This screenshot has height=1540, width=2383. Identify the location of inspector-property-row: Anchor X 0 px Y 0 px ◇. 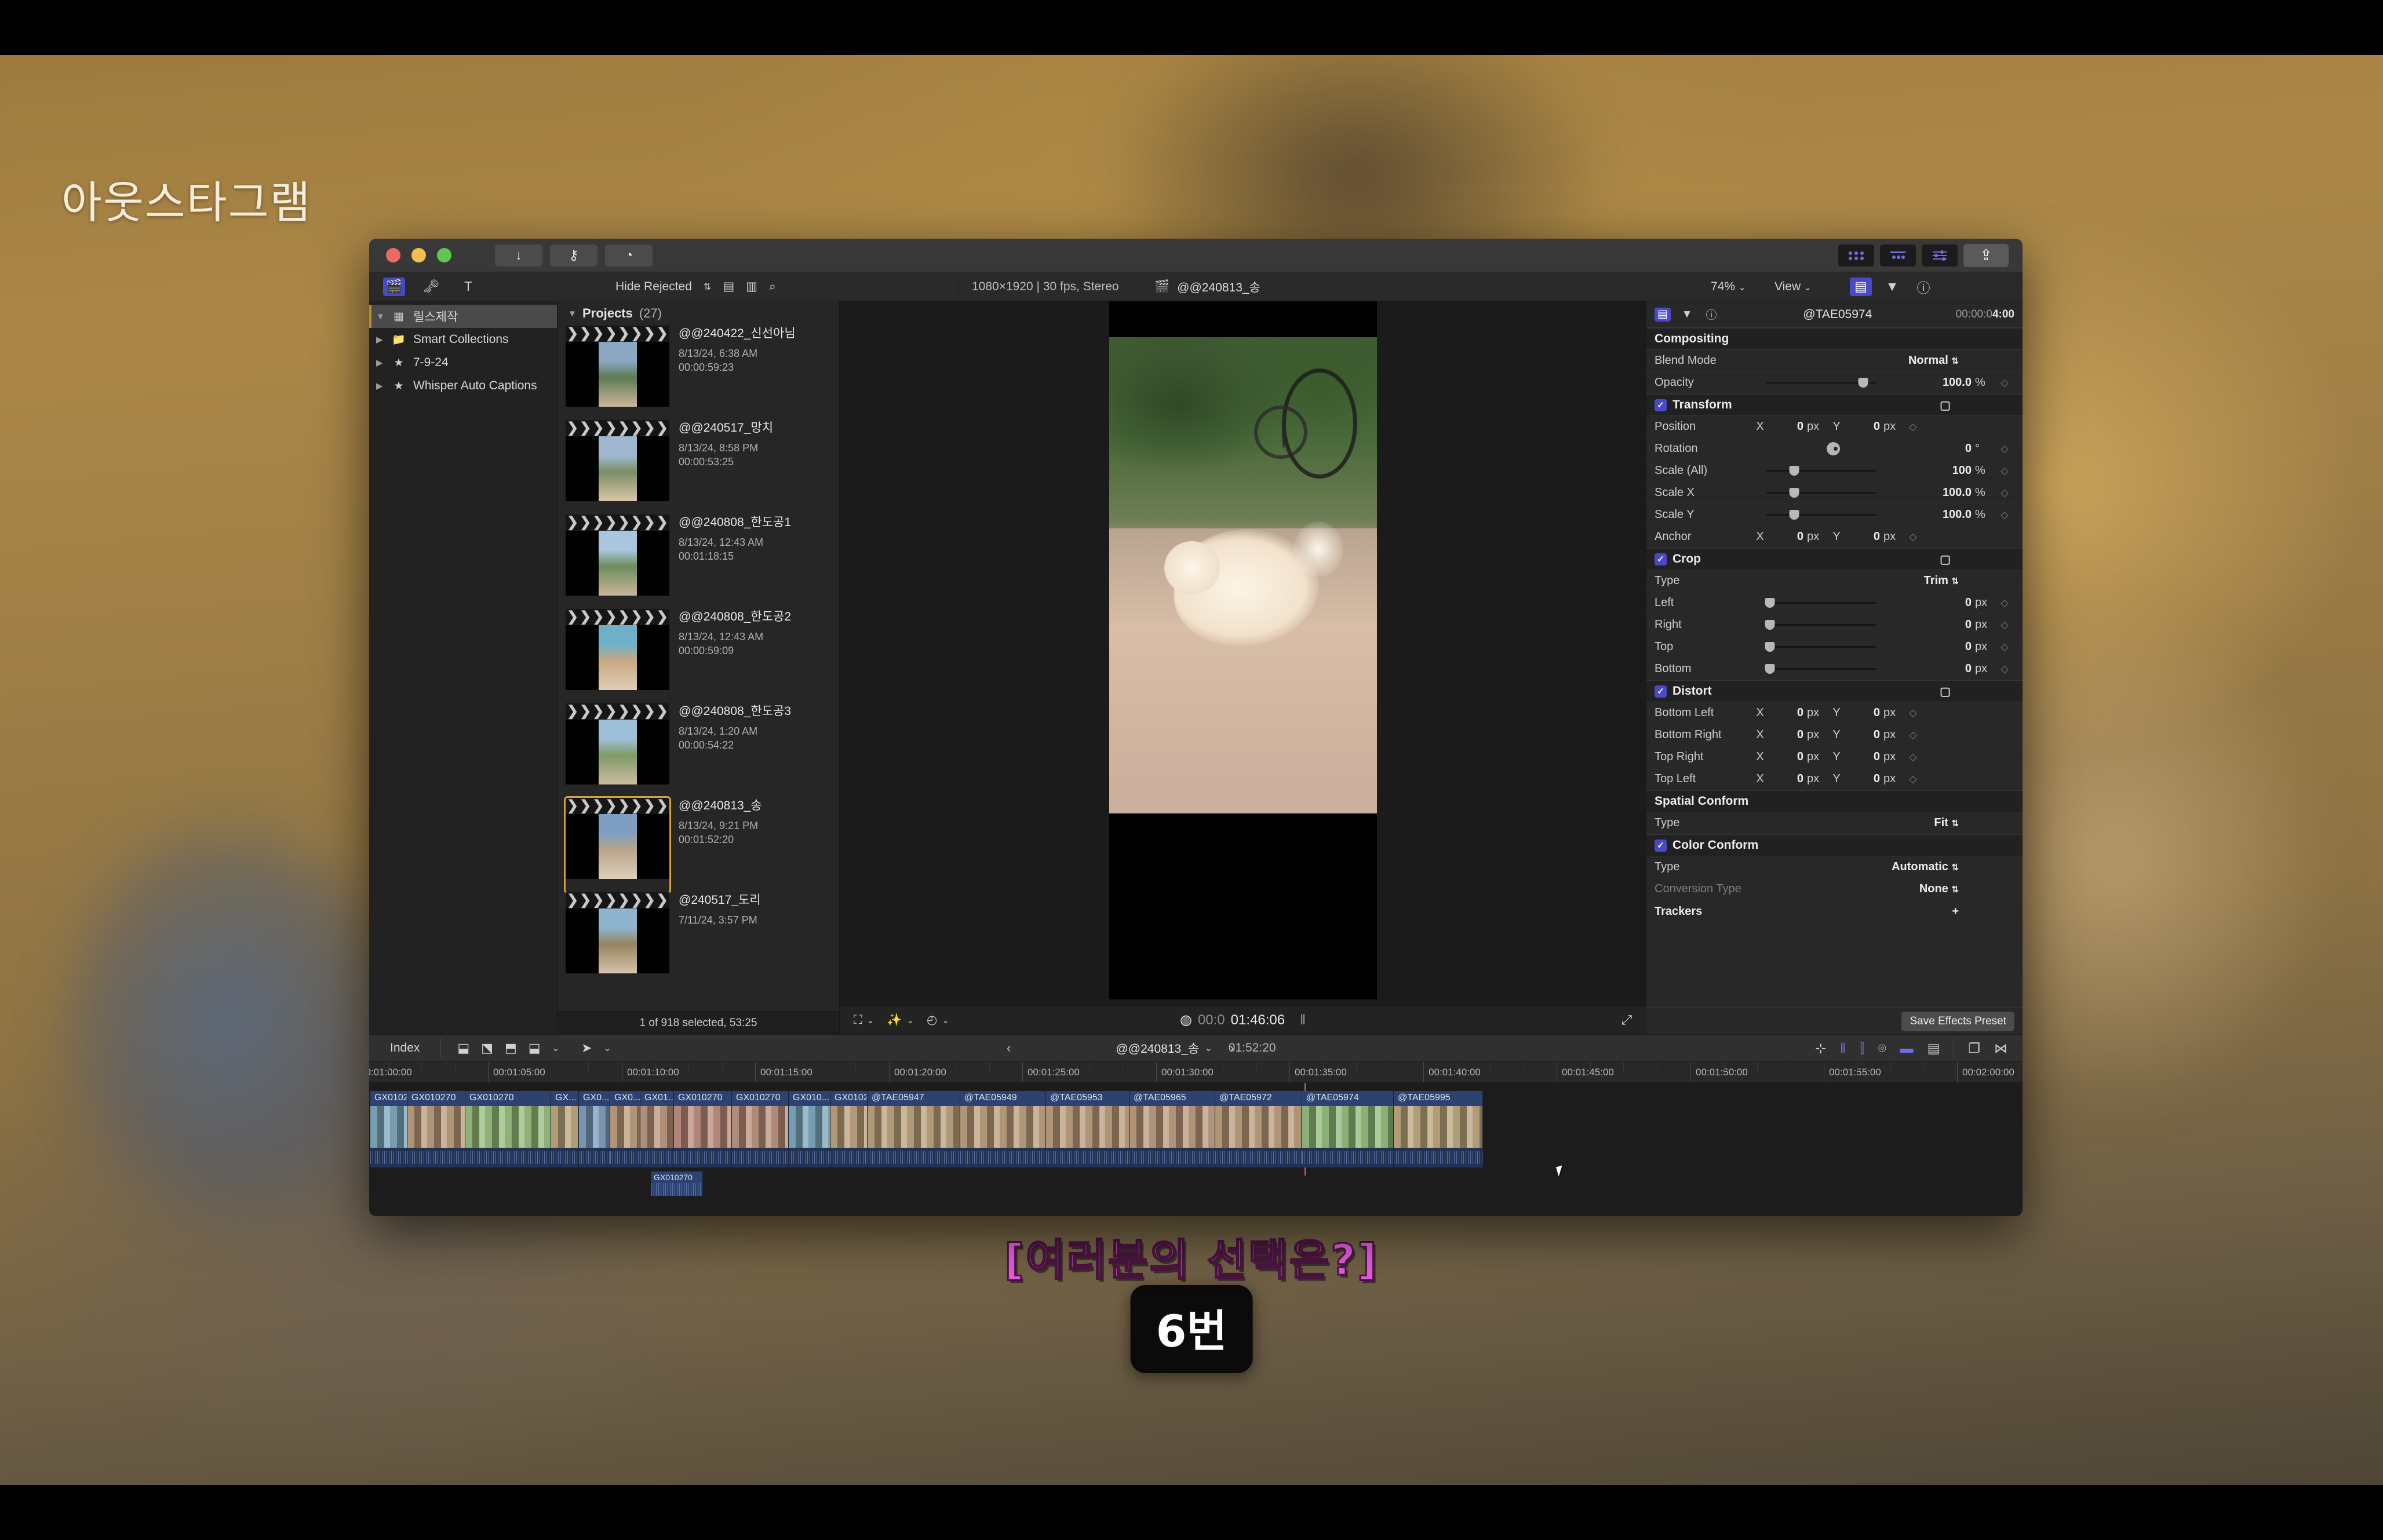
(1835, 537).